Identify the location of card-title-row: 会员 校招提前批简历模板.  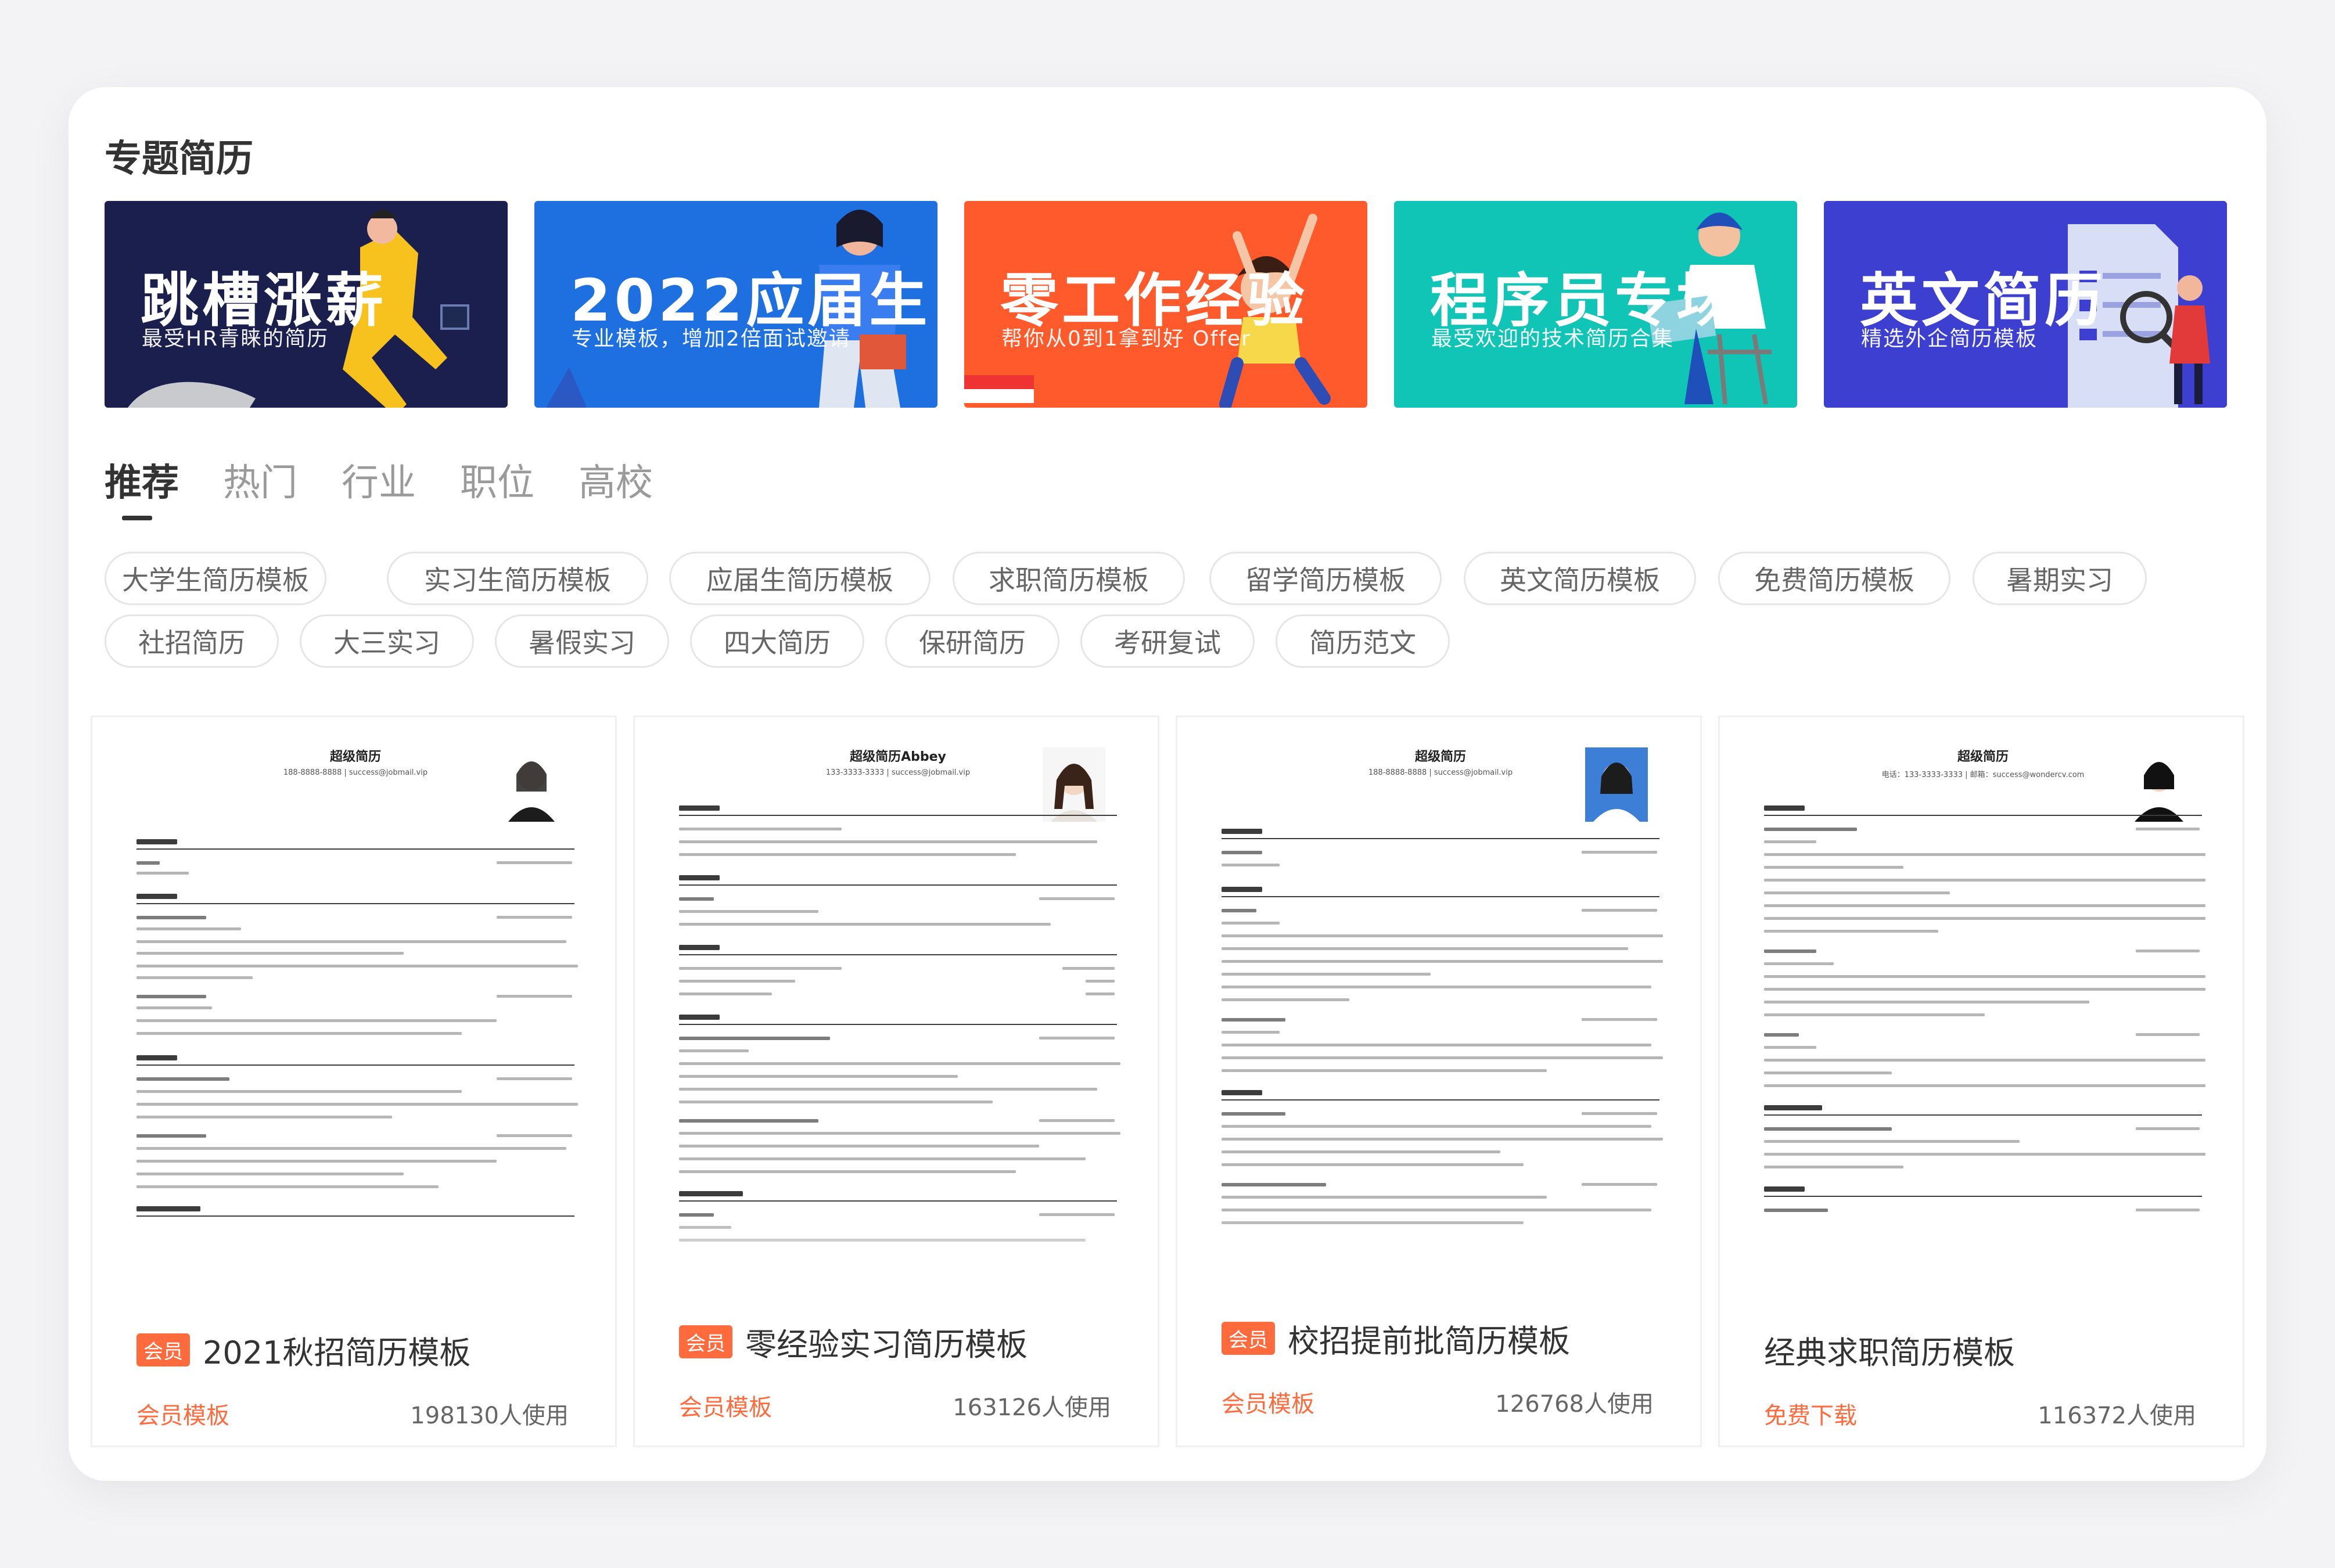
(1396, 1338).